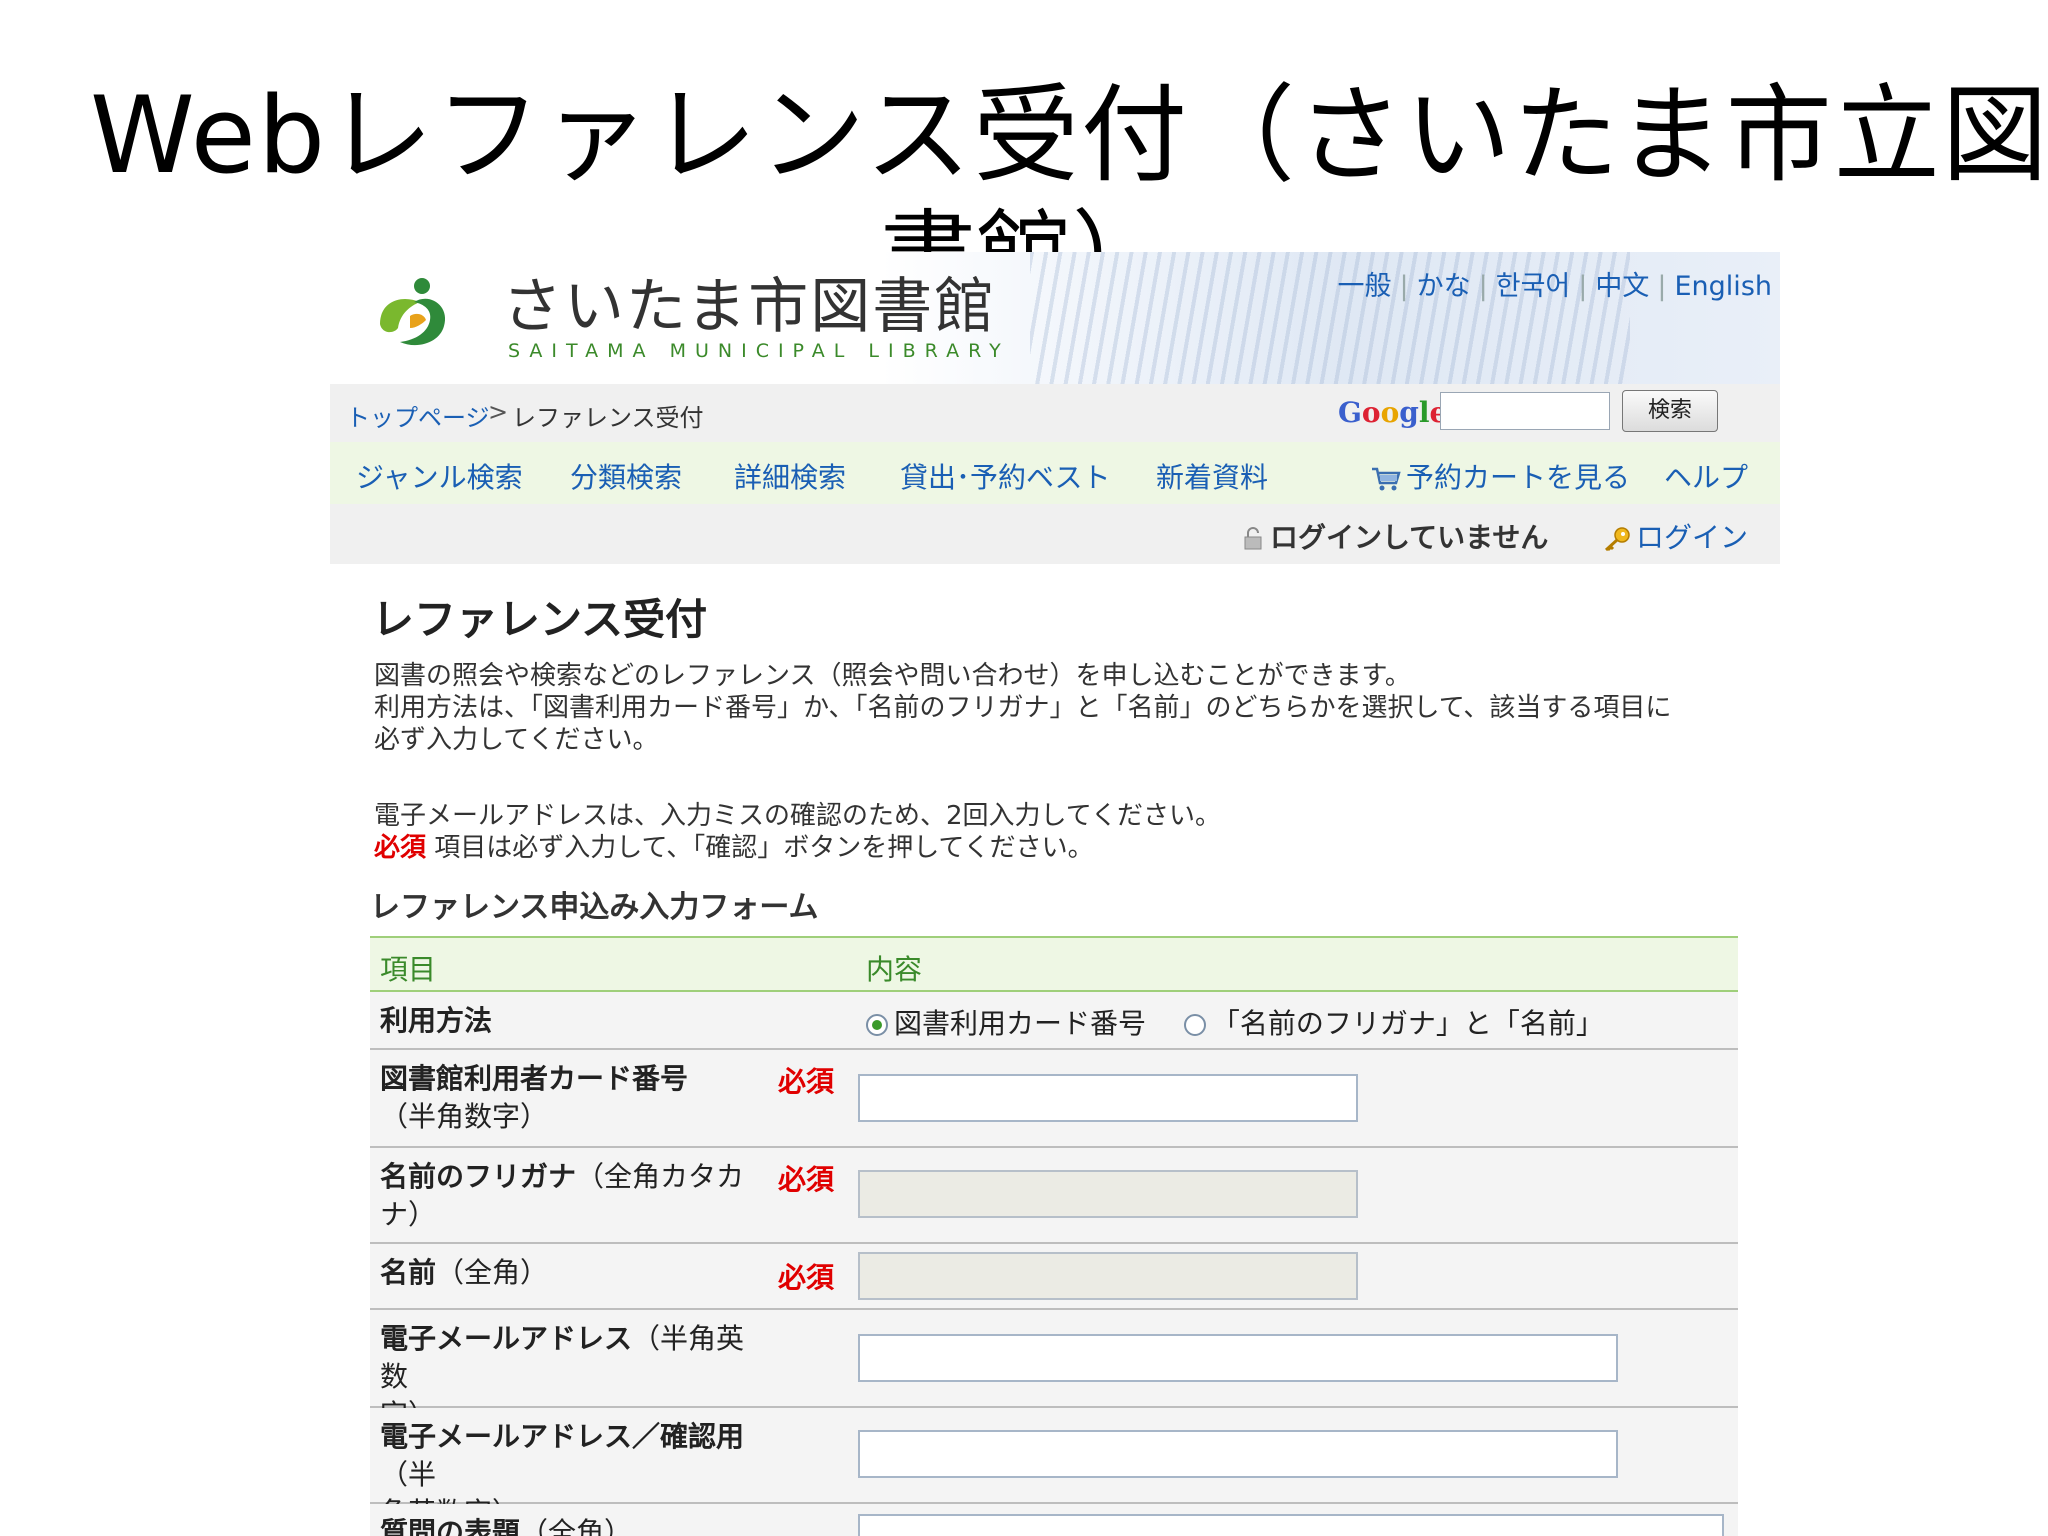 The width and height of the screenshot is (2048, 1536). What do you see at coordinates (562, 1195) in the screenshot?
I see `kana-label: 名前のフリガナ（全角カタカ ナ）` at bounding box center [562, 1195].